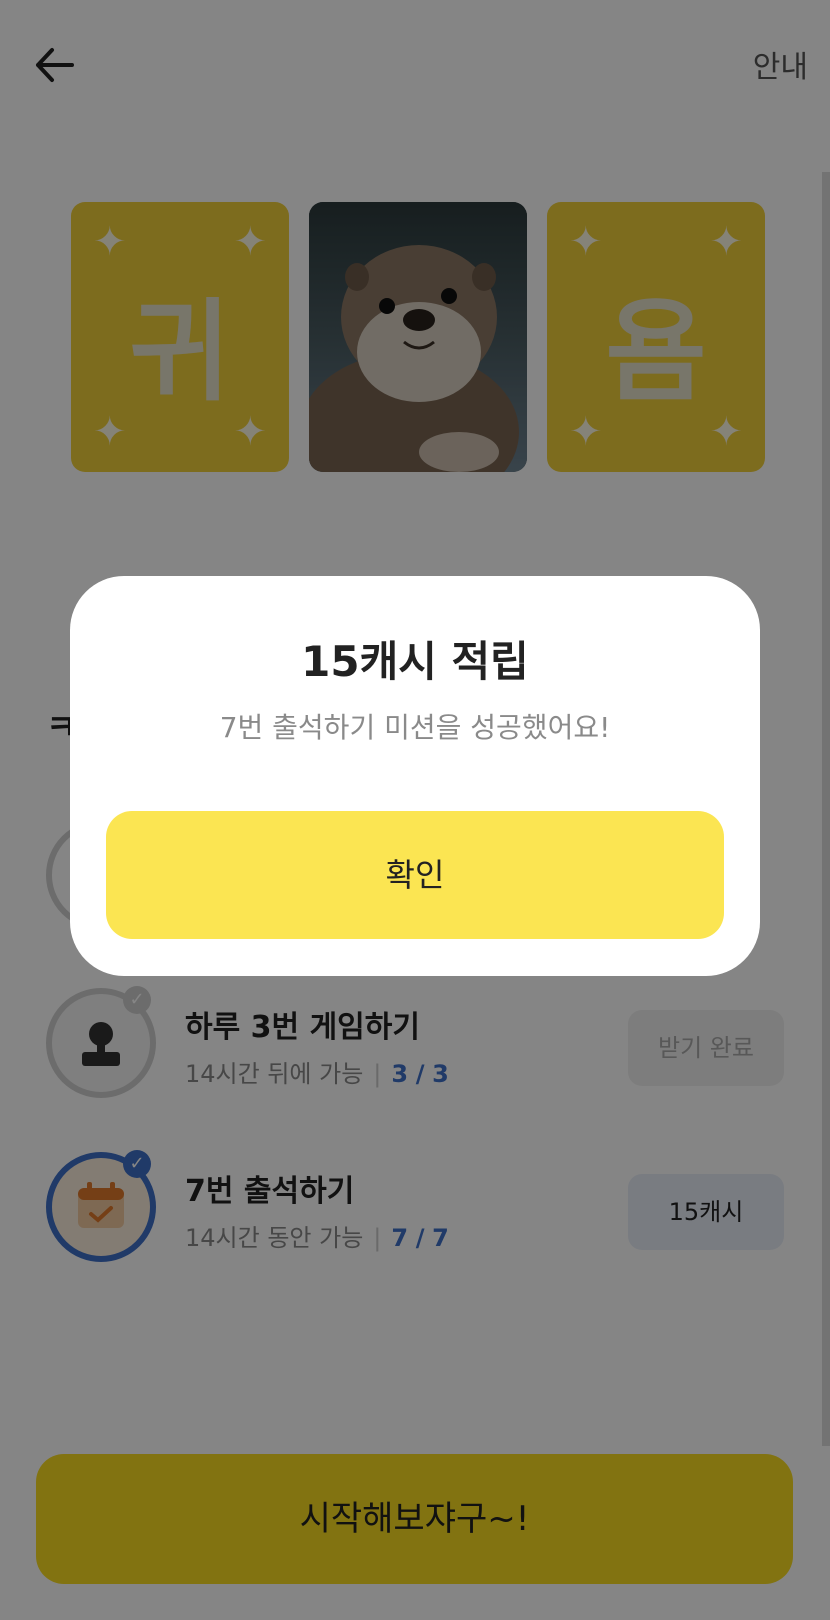  What do you see at coordinates (415, 661) in the screenshot?
I see `modal-title: 15캐시 적립` at bounding box center [415, 661].